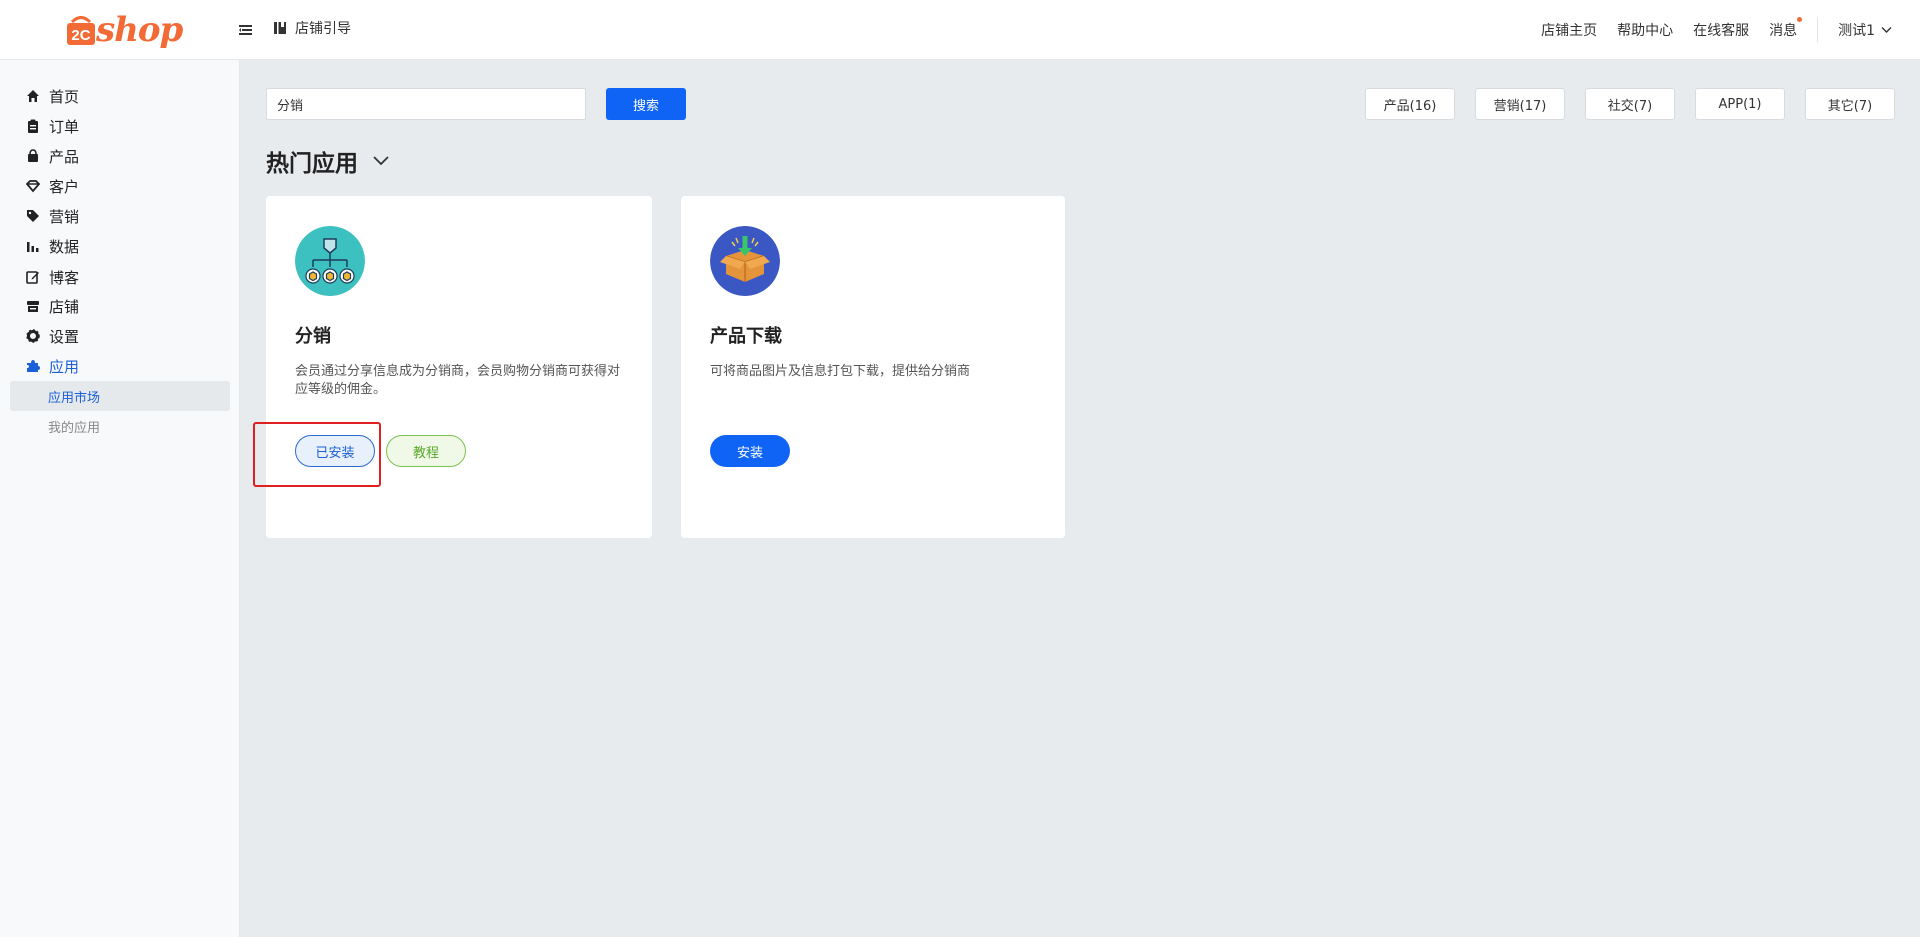 This screenshot has width=1920, height=937. What do you see at coordinates (330, 261) in the screenshot?
I see `distribution-network-icon` at bounding box center [330, 261].